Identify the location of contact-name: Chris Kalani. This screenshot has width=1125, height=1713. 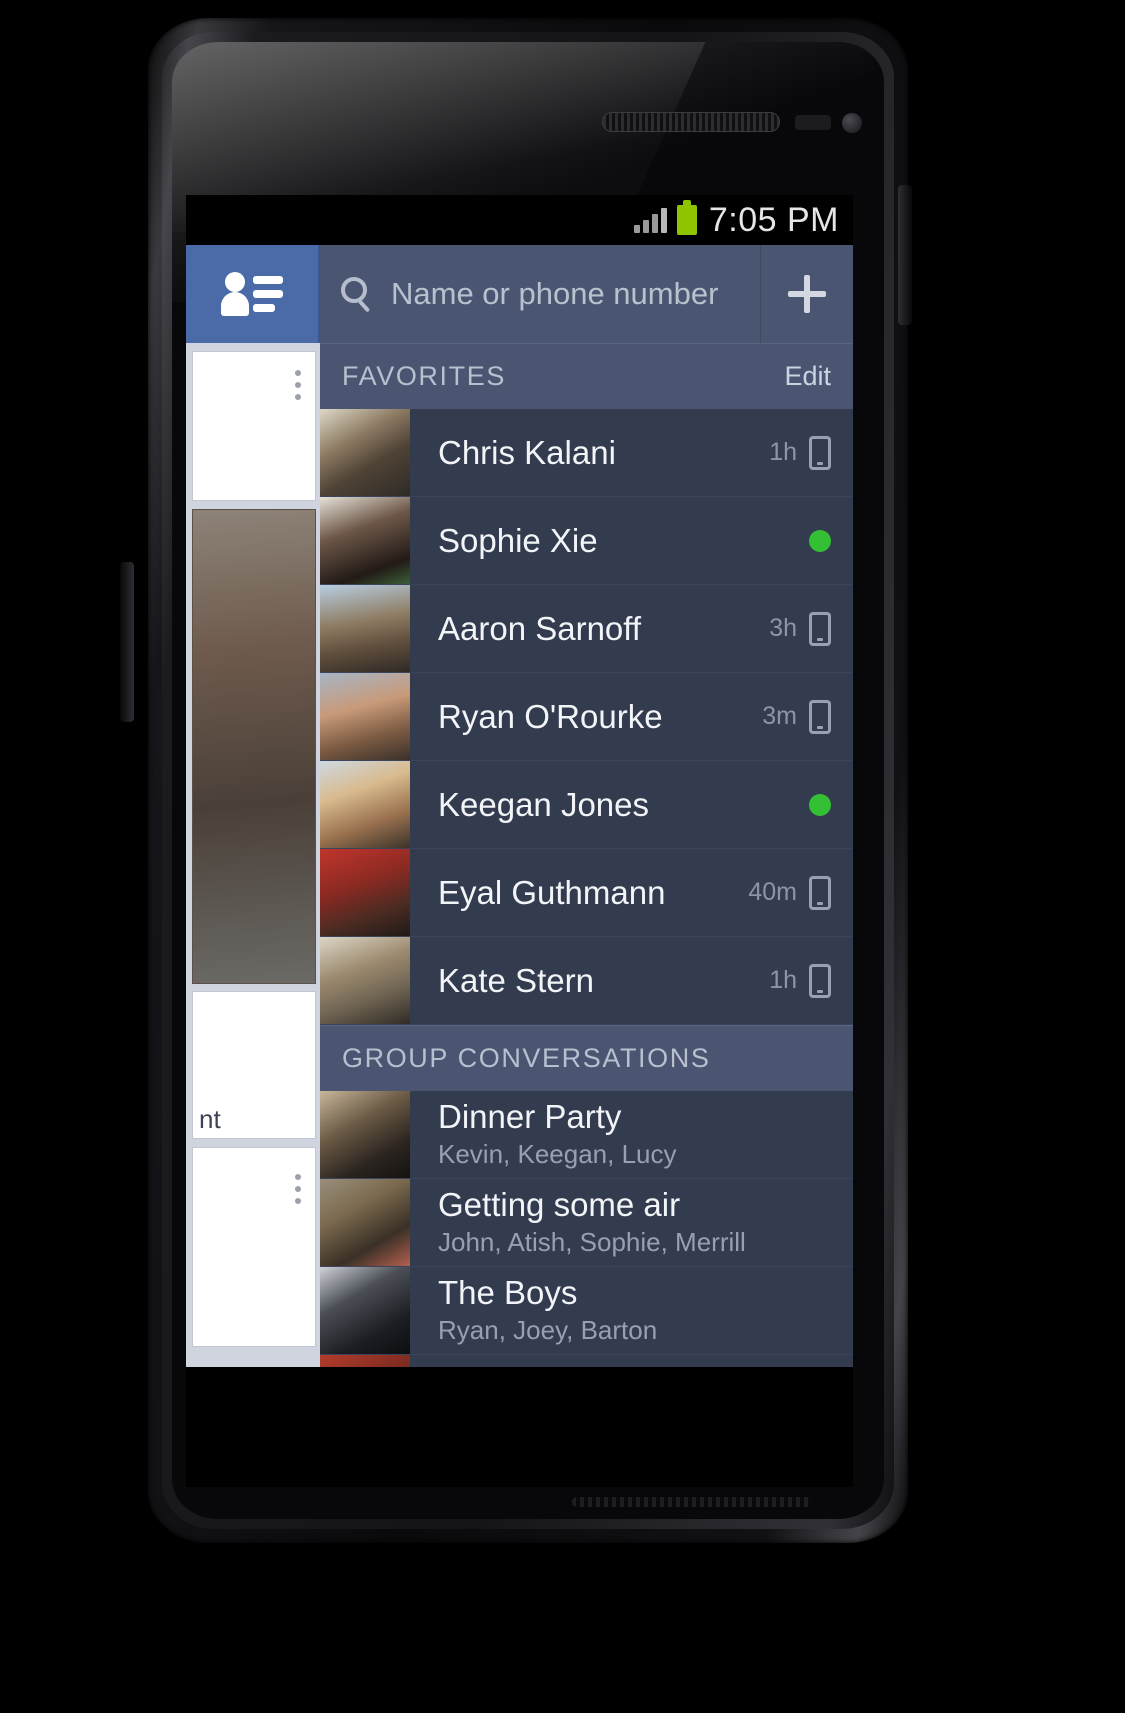
(527, 452).